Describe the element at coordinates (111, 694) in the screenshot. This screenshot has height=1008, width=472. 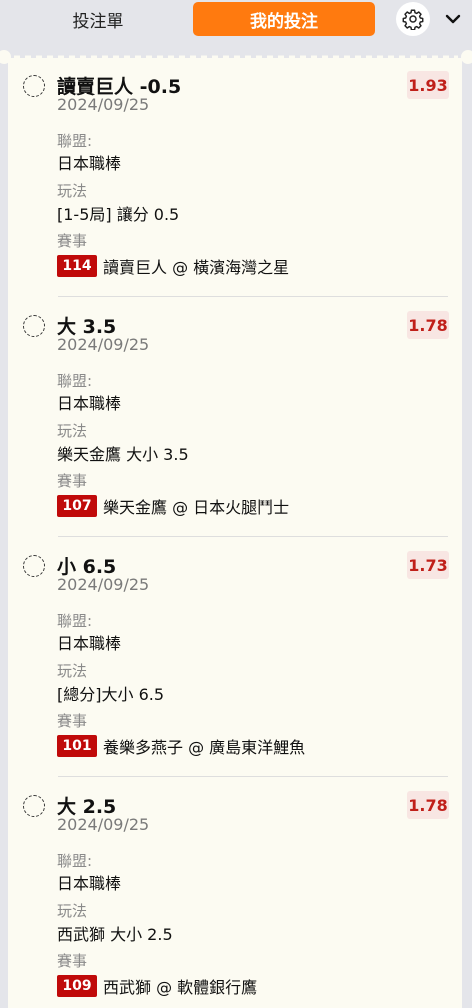
I see `market-value: [總分]大小 6.5` at that location.